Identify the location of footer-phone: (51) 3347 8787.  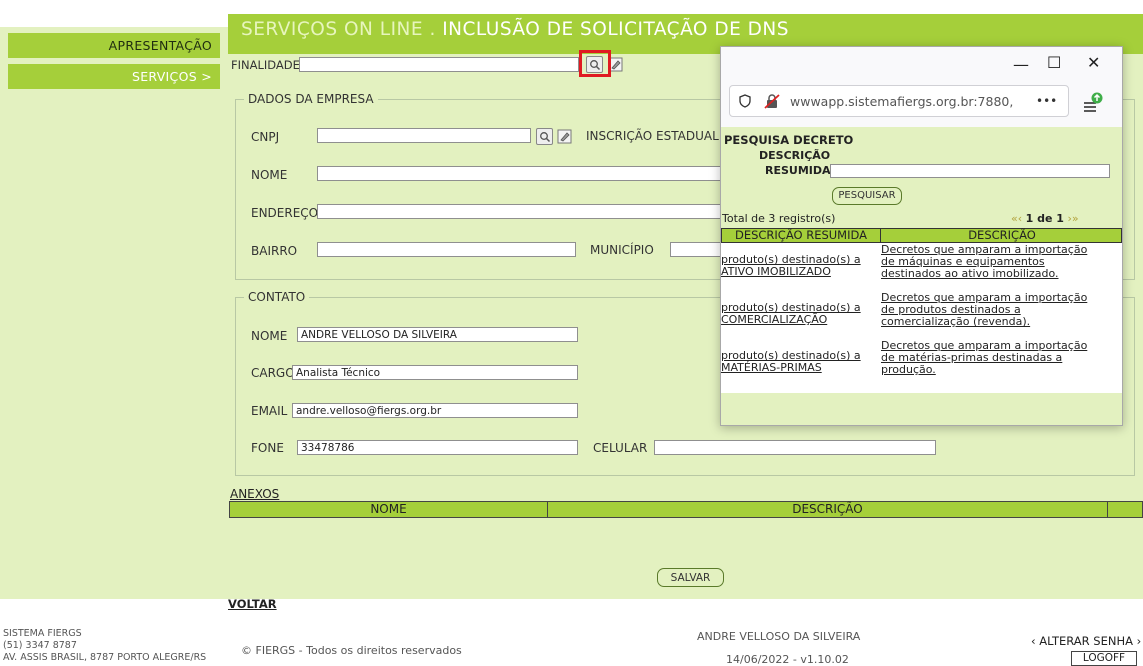
(40, 645).